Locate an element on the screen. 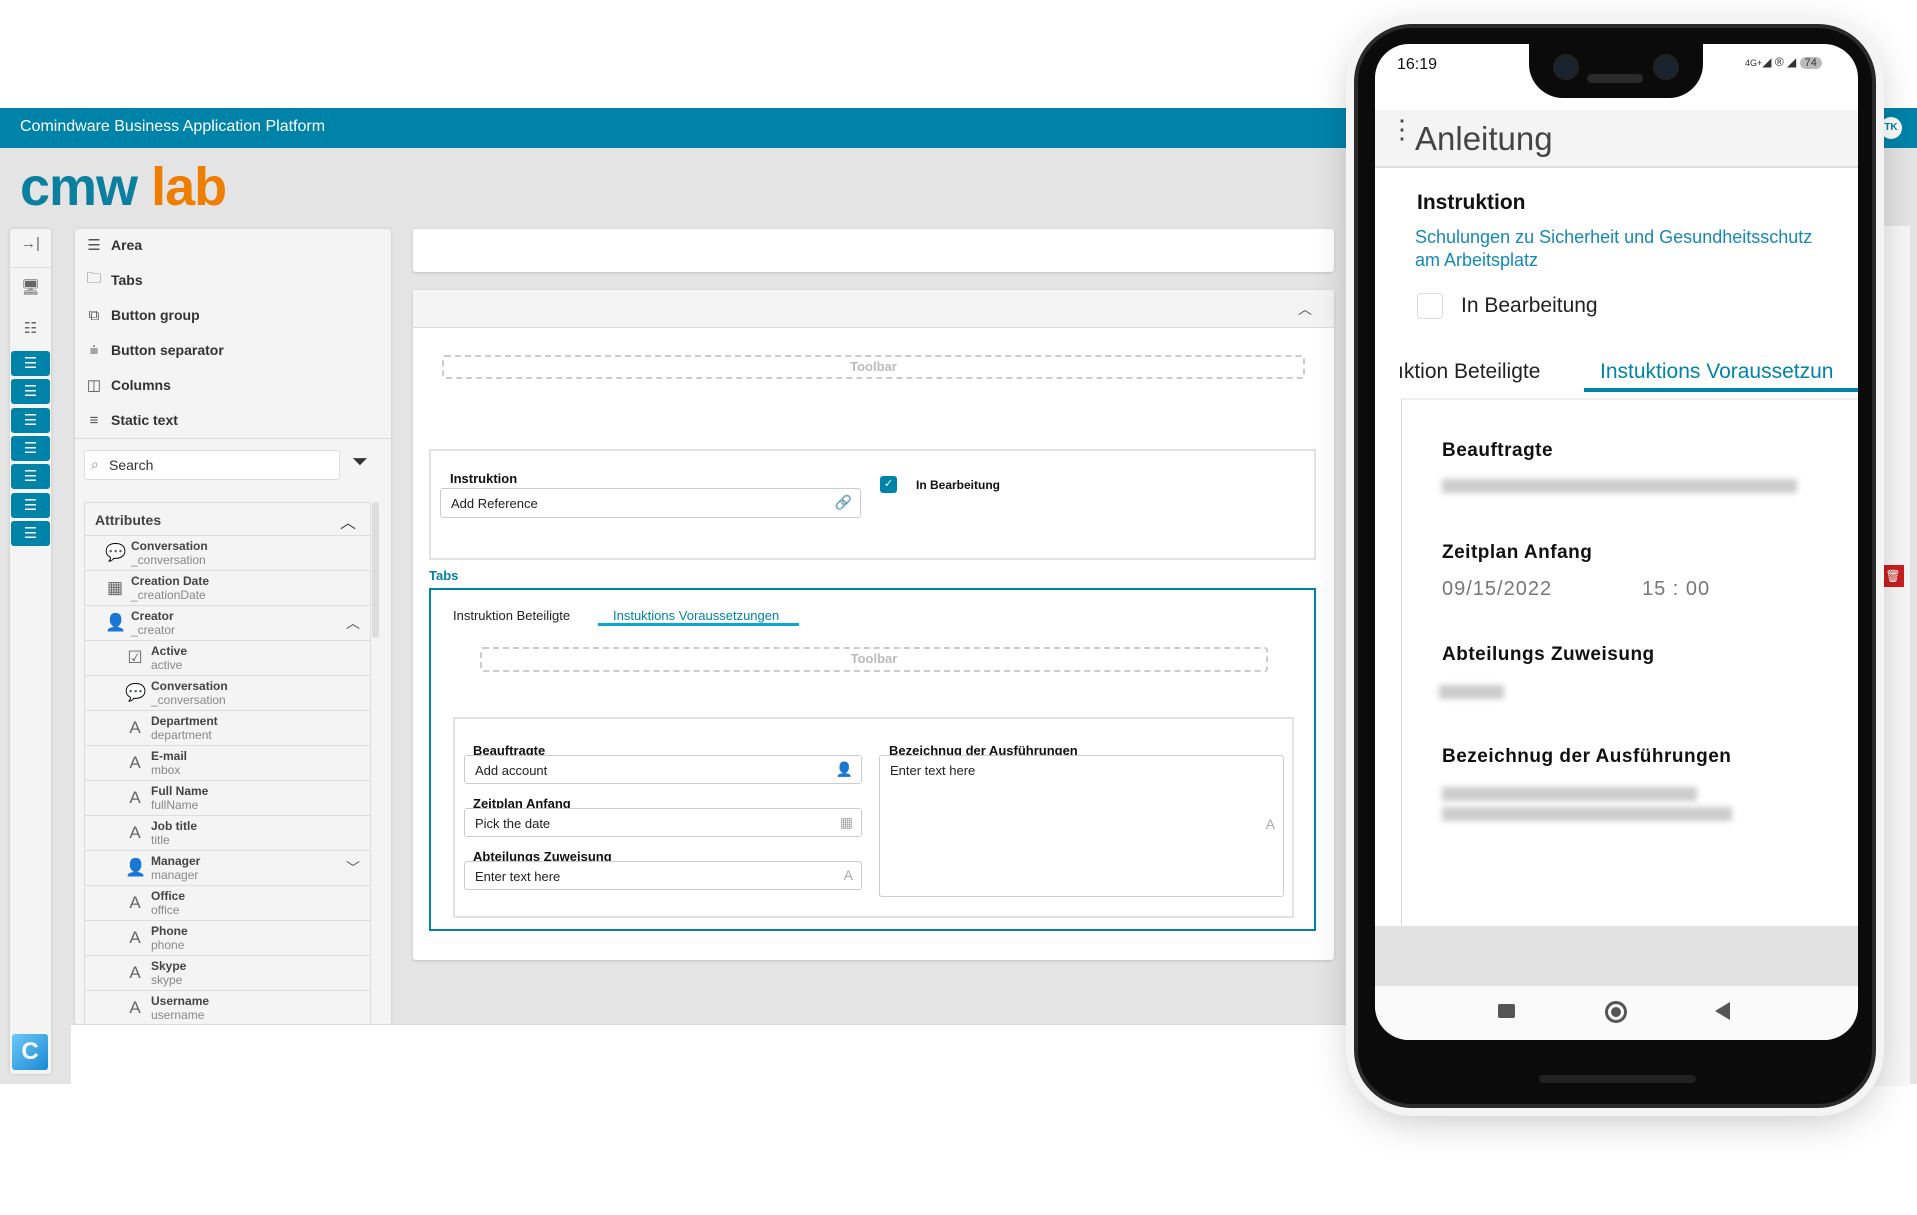  zeitplan-date-input: Pick the date ▦ is located at coordinates (663, 822).